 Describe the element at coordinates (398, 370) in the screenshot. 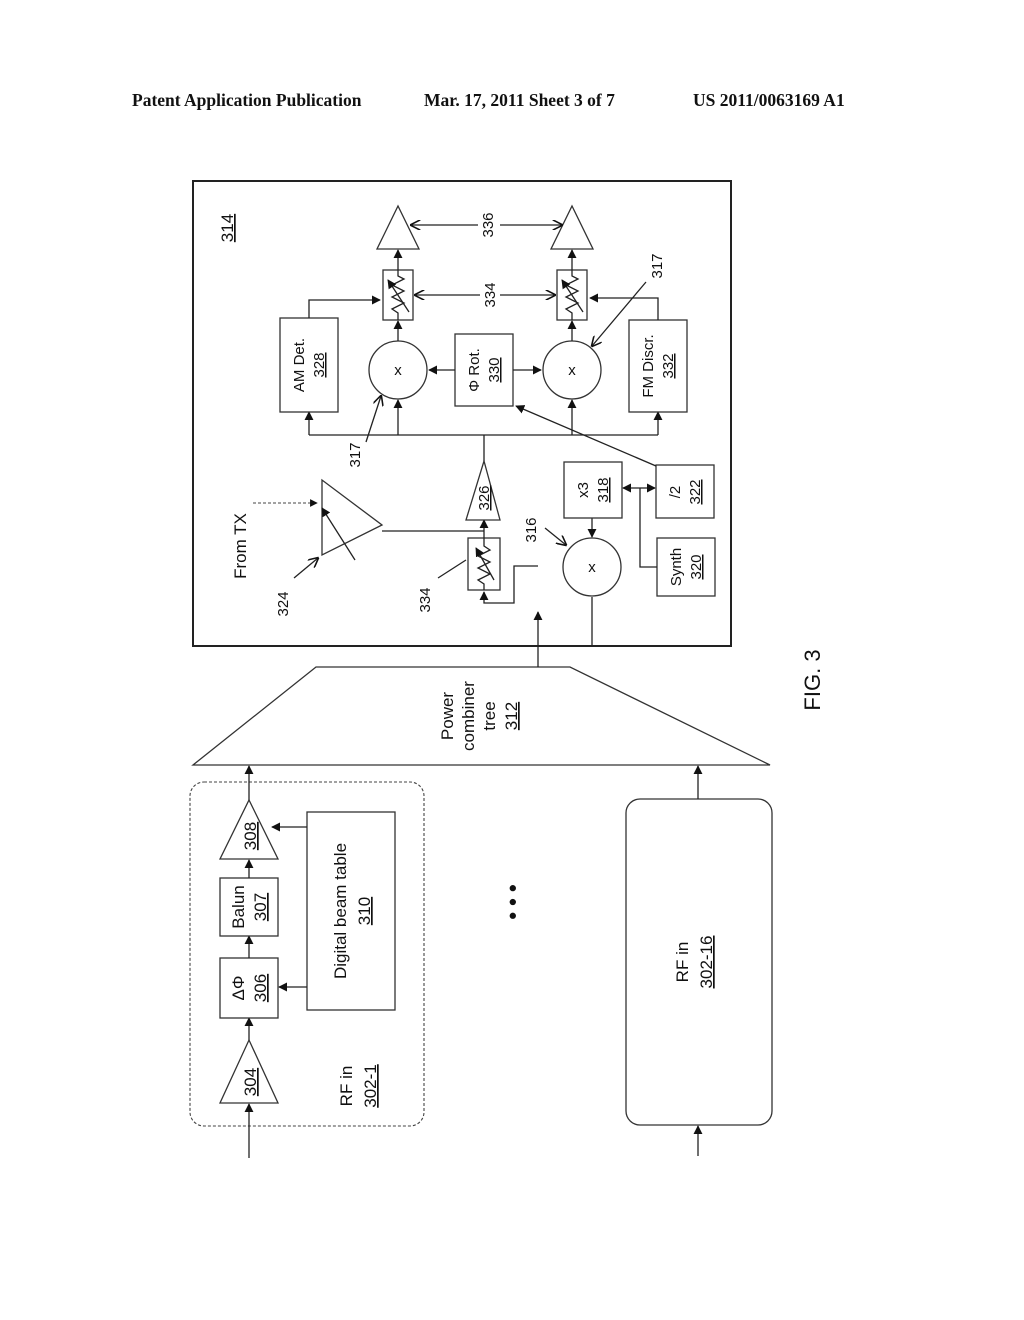

I see `mixer-317-upper-symbol: x` at that location.